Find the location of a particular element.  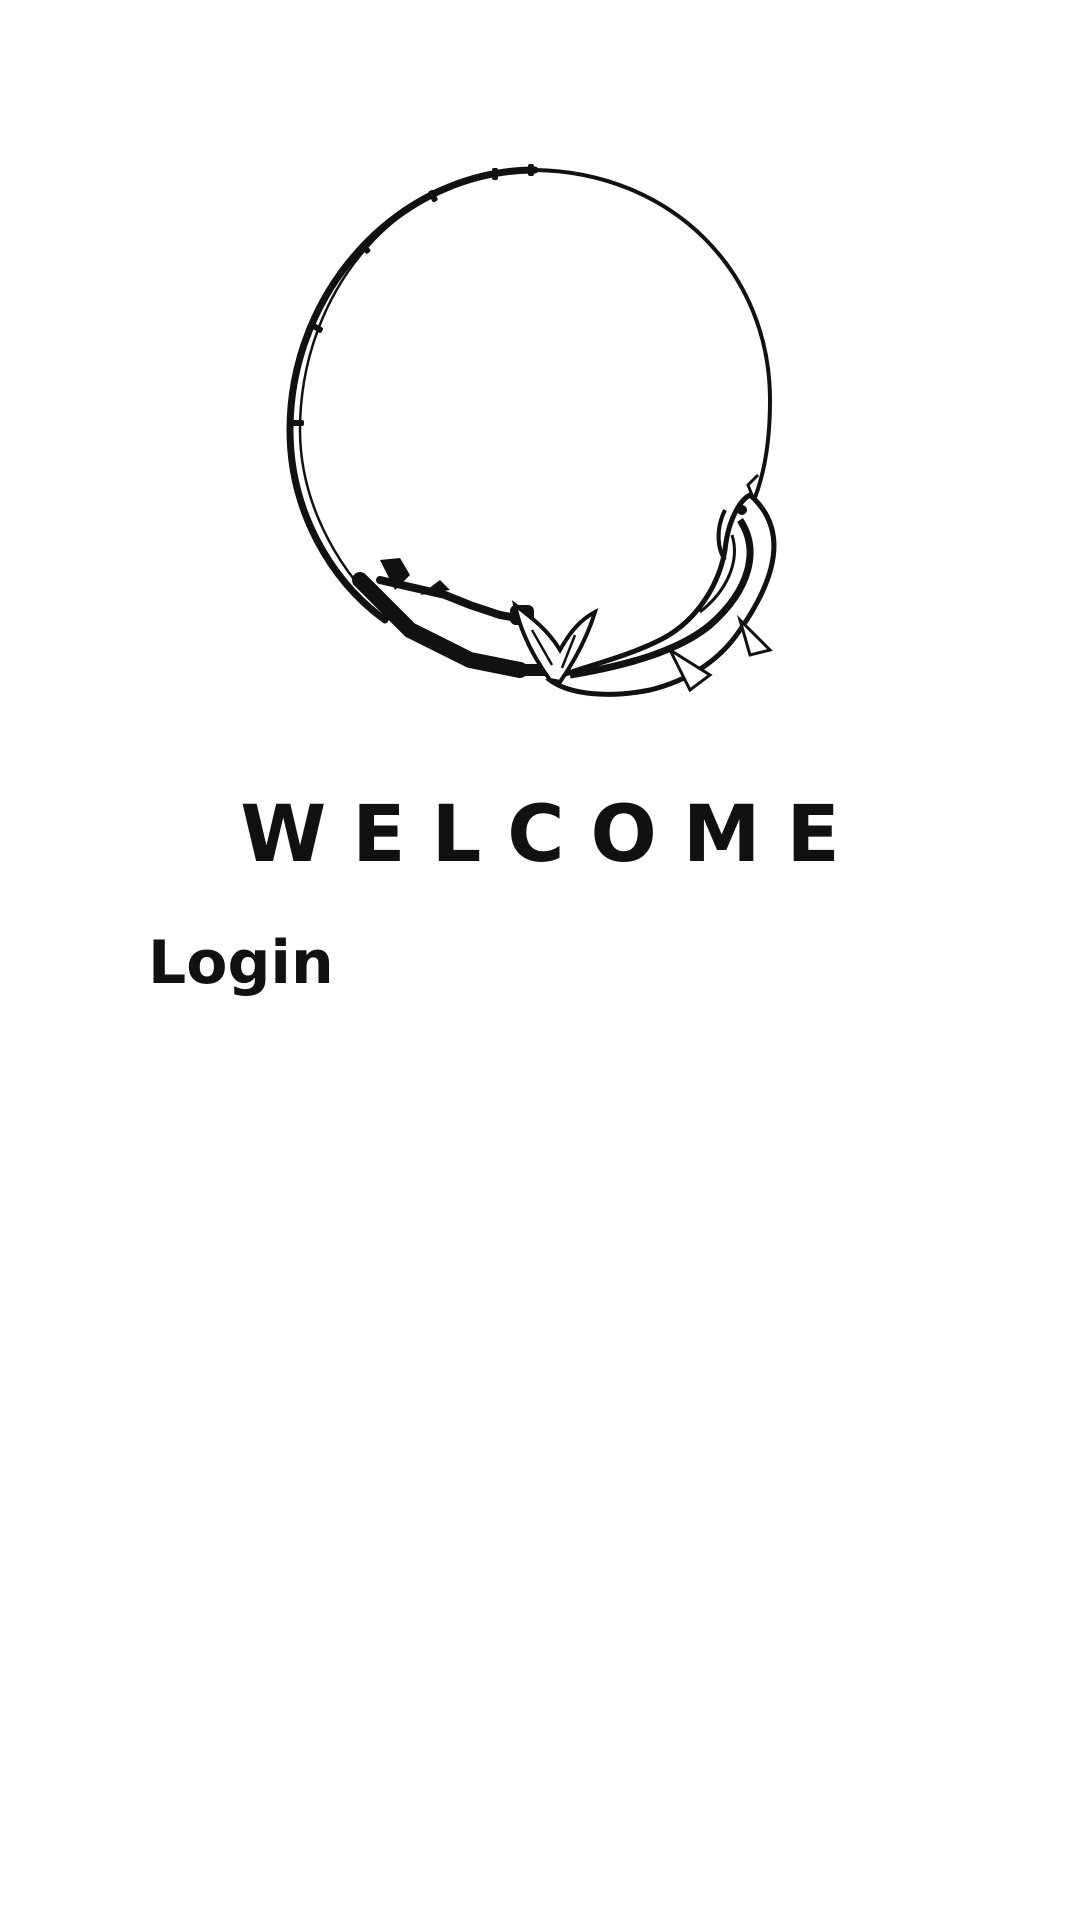

login-link: Login is located at coordinates (241, 963).